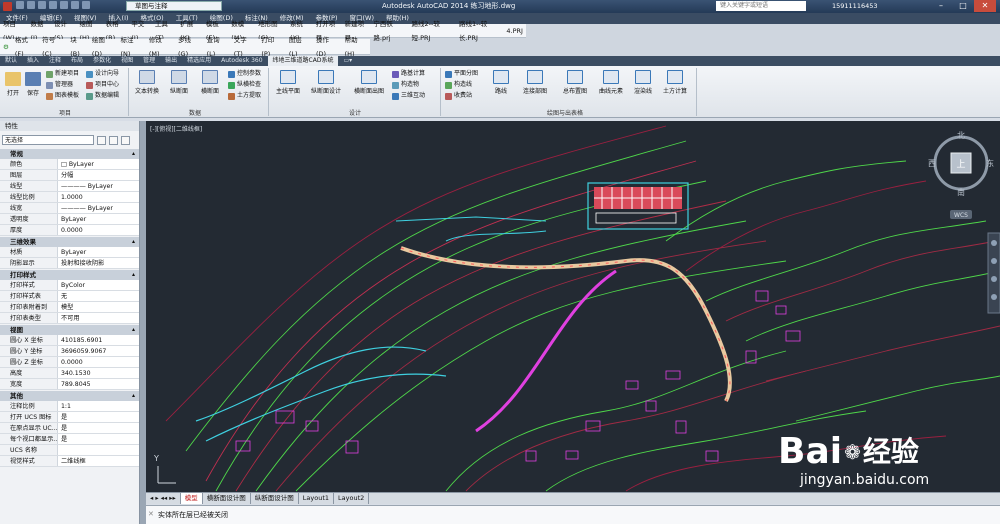 The width and height of the screenshot is (1000, 524). What do you see at coordinates (31, 5) in the screenshot?
I see `open-icon` at bounding box center [31, 5].